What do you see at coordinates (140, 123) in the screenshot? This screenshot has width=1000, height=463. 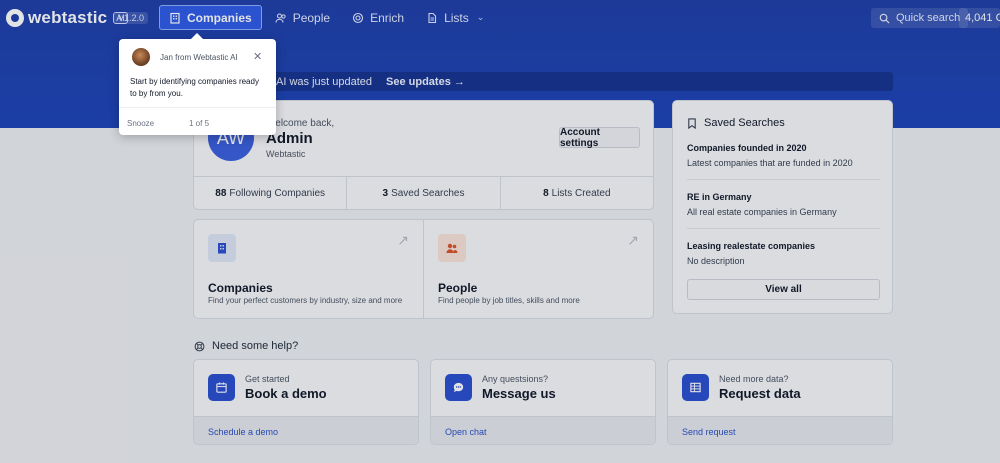 I see `snooze-button: Snooze` at bounding box center [140, 123].